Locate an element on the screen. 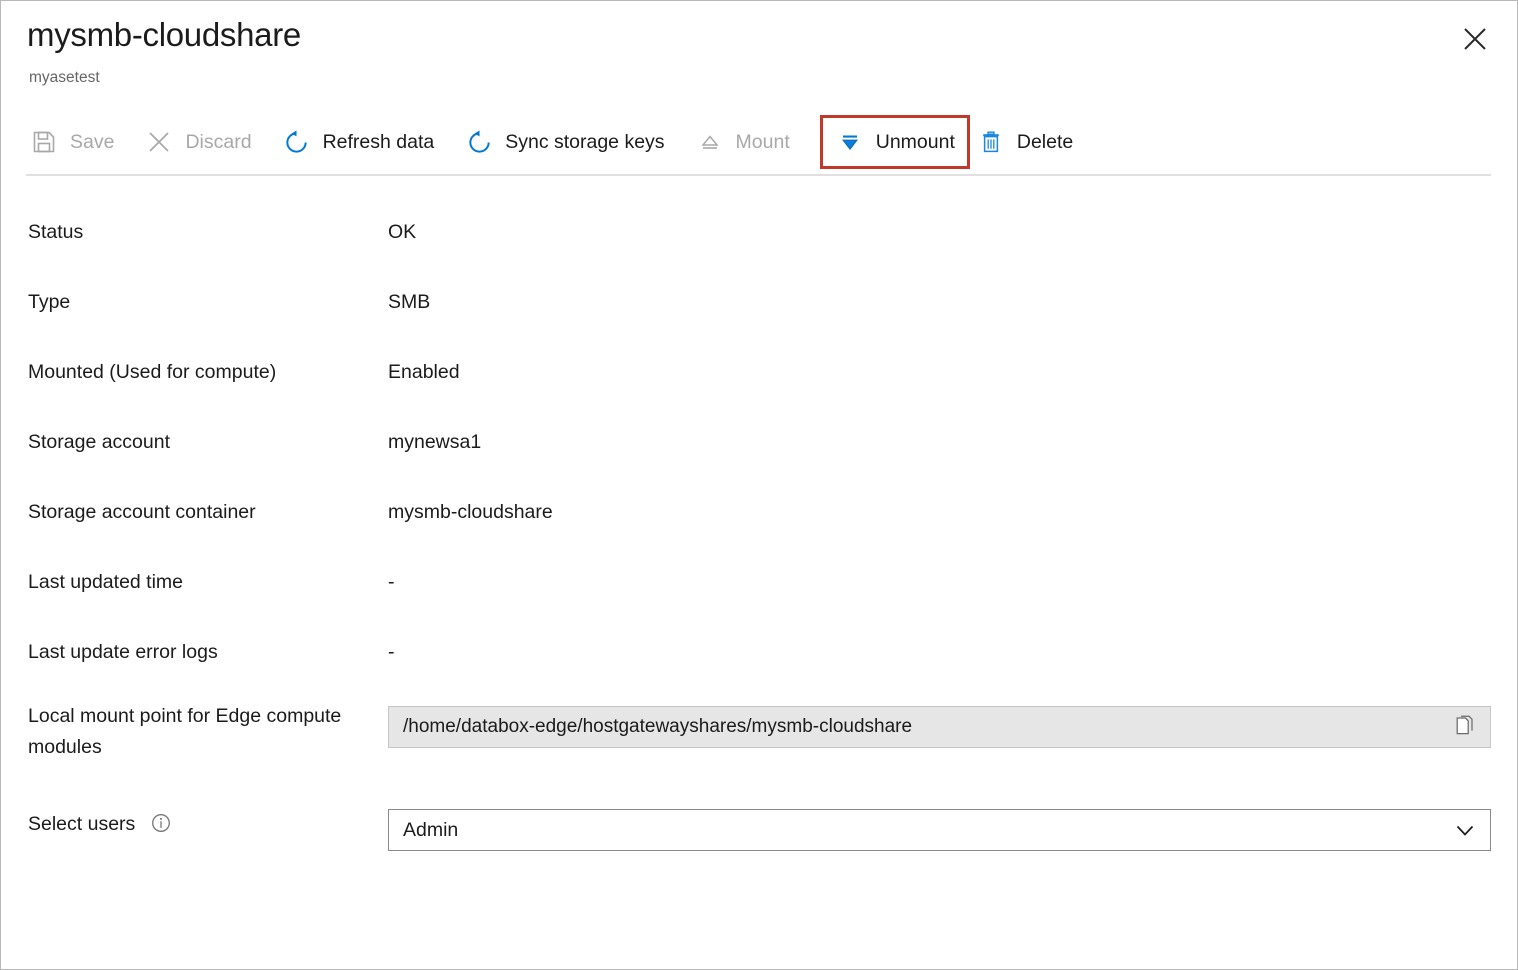  type-value: SMB is located at coordinates (409, 302).